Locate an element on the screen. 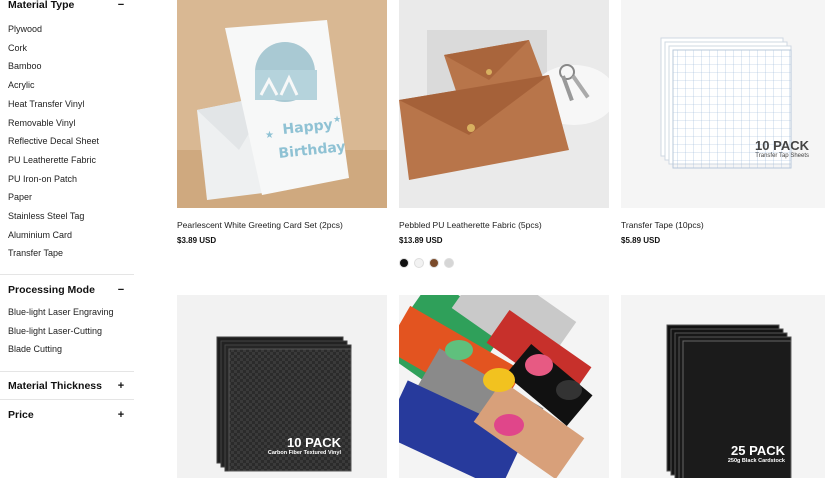 The height and width of the screenshot is (478, 825). filter-option: Blue-light Laser-Cutting is located at coordinates (71, 331).